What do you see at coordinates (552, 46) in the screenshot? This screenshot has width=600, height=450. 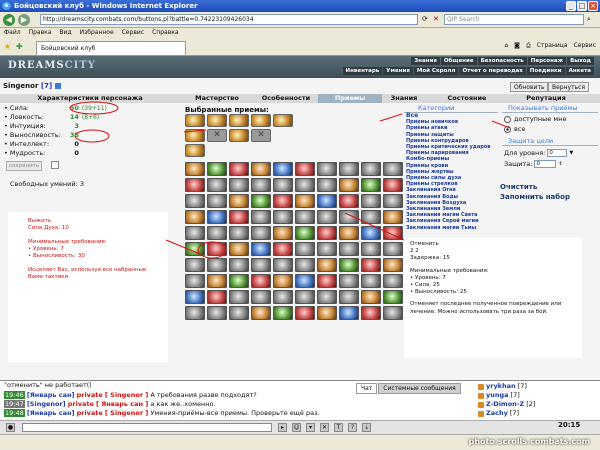 I see `page-menu: Страница` at bounding box center [552, 46].